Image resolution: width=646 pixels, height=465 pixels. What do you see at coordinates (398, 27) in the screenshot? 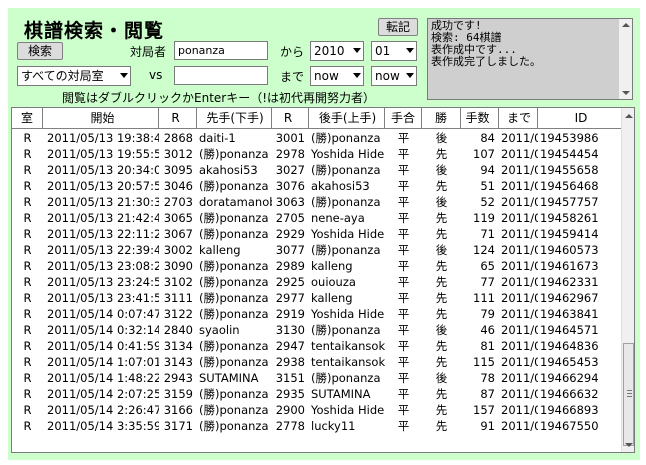
I see `transcribe-button: 転記` at bounding box center [398, 27].